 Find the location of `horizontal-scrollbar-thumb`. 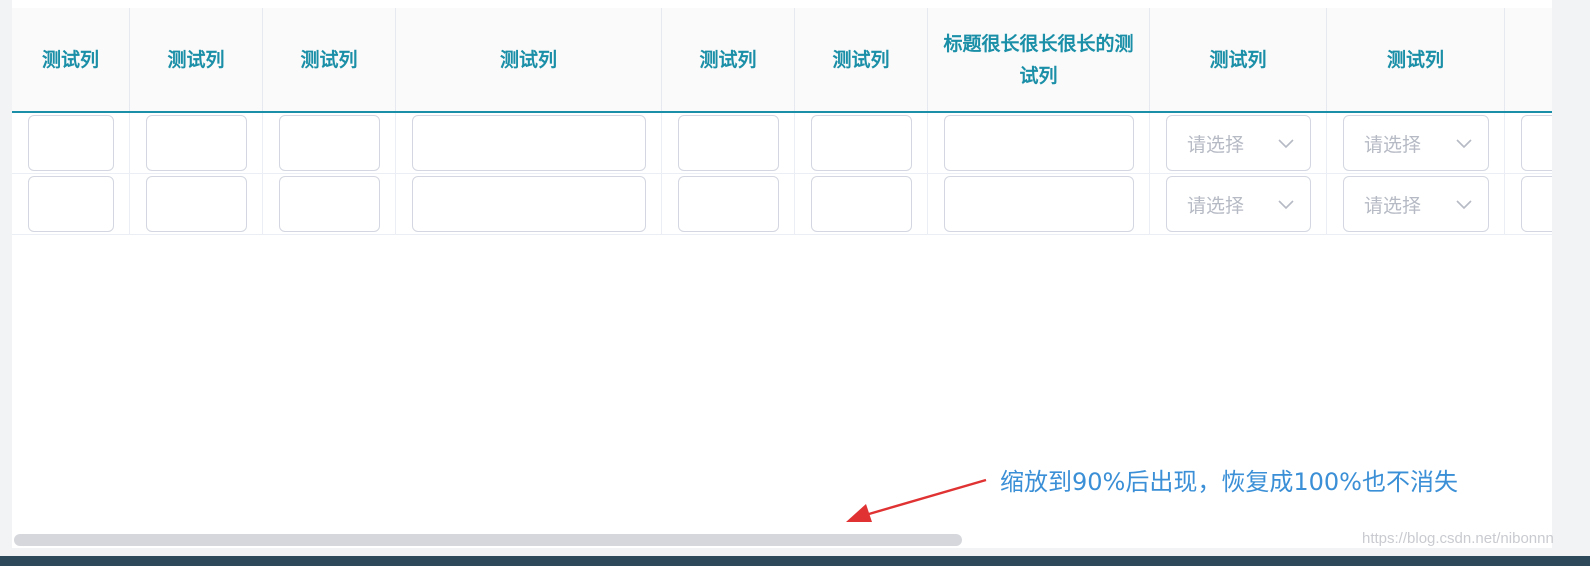

horizontal-scrollbar-thumb is located at coordinates (488, 540).